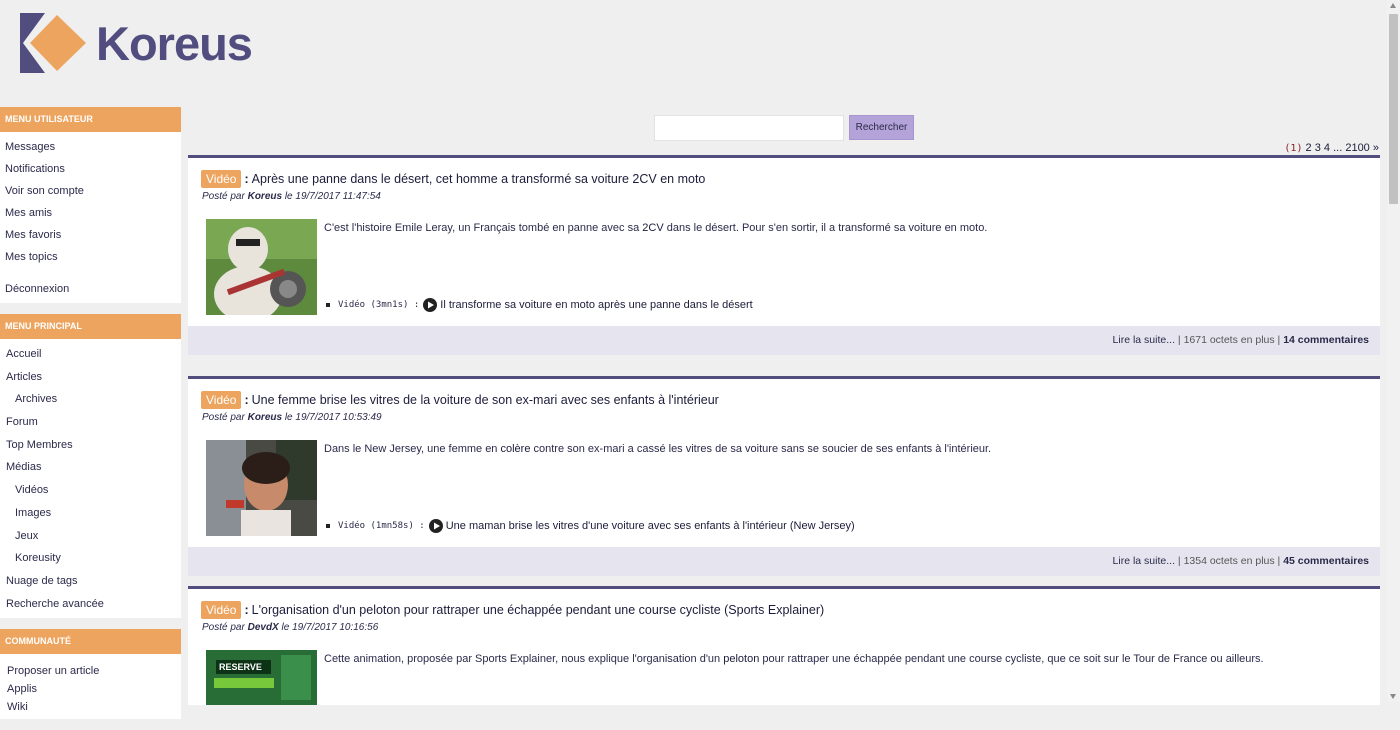  Describe the element at coordinates (1331, 148) in the screenshot. I see `pagination: (1) 2 3 4 ... 2100 »` at that location.